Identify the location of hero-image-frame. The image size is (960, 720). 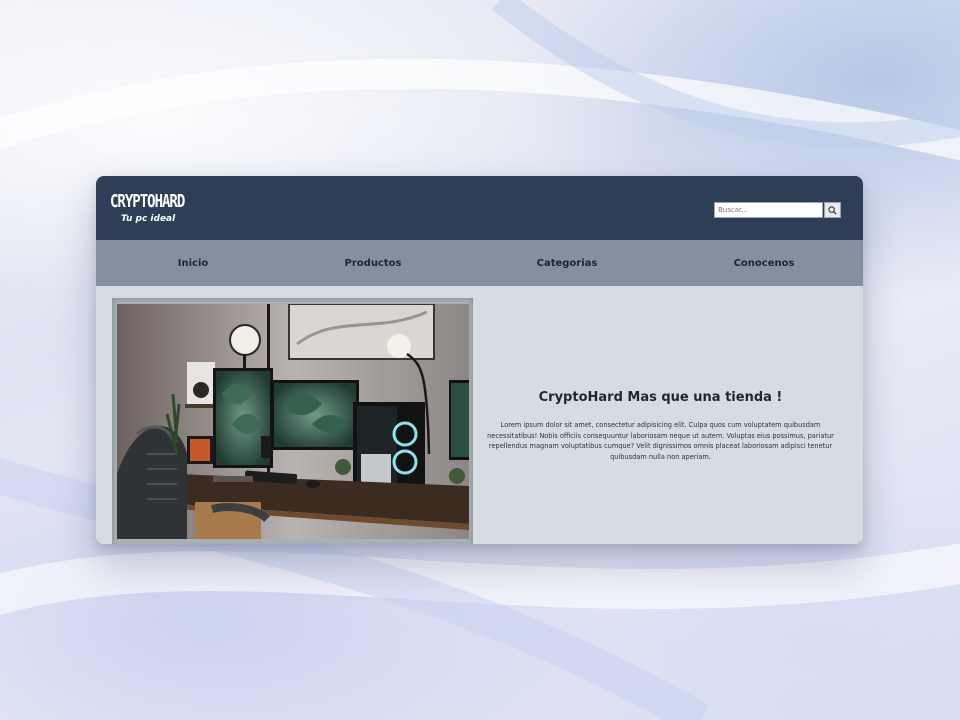
(292, 421).